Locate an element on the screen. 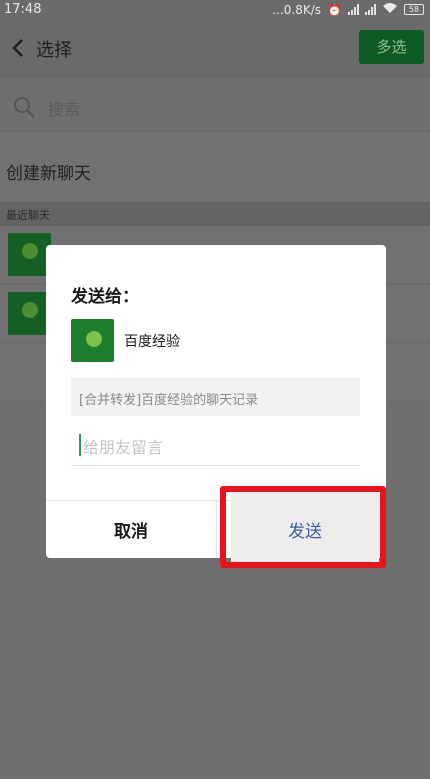 The height and width of the screenshot is (779, 430). network-speed: ...0.8K/s is located at coordinates (297, 9).